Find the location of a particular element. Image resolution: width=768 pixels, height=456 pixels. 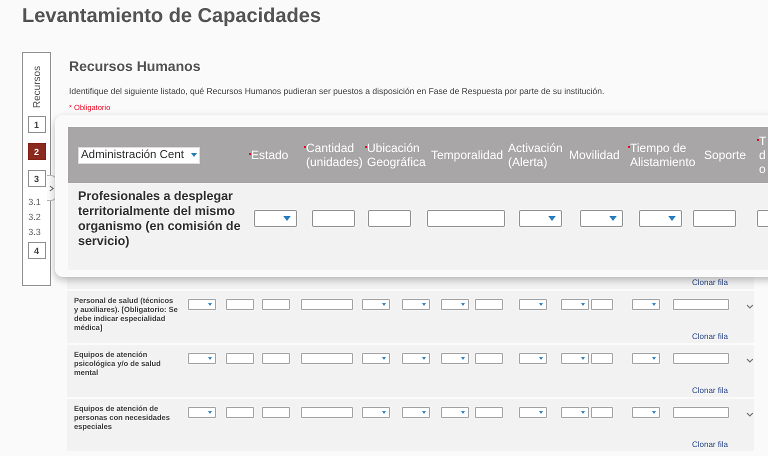

column-header: Activación (Alerta) is located at coordinates (536, 155).